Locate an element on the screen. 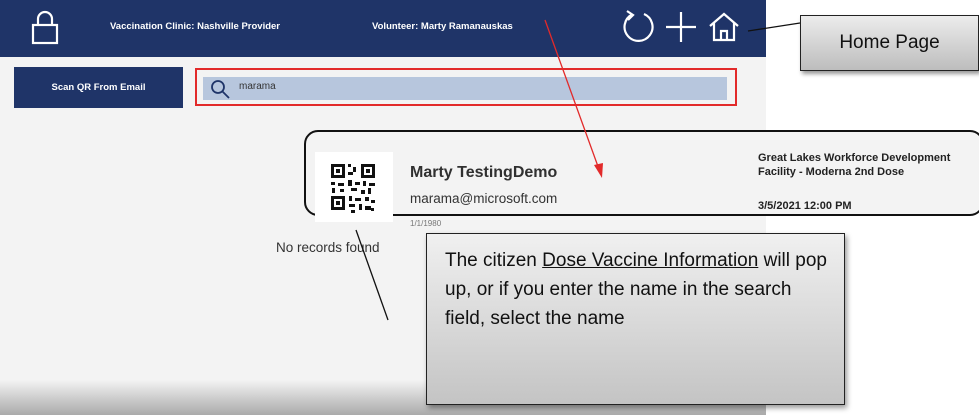  clinic-title: Vaccination Clinic: Nashville Provider is located at coordinates (195, 26).